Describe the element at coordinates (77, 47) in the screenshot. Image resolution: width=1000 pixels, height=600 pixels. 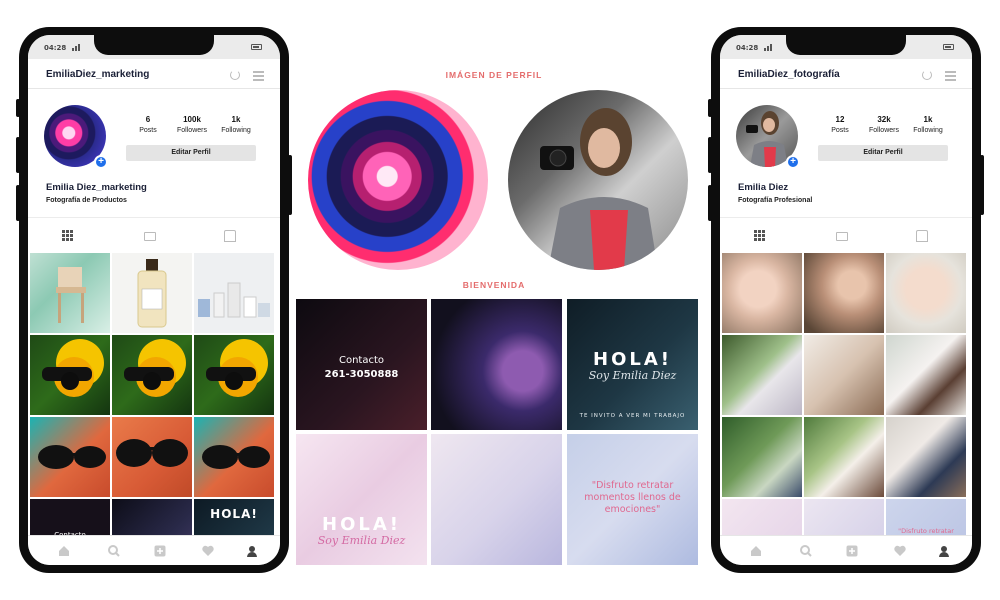
I see `signal-icon` at that location.